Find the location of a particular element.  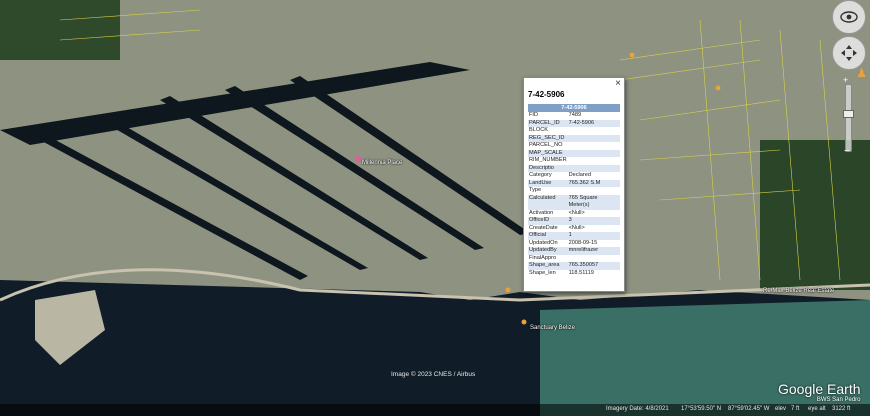

logo-sub: BWS San Pedro is located at coordinates (838, 400).